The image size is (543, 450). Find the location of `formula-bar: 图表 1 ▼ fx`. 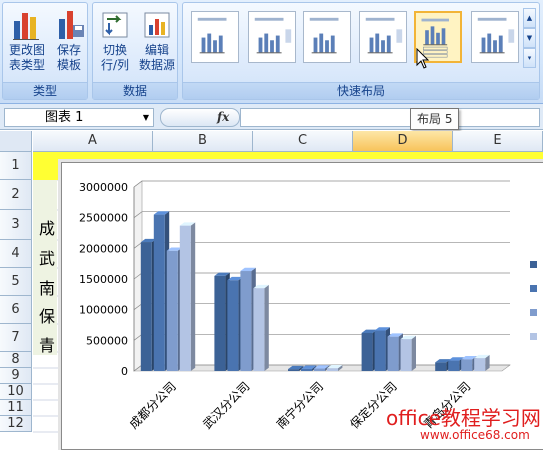

formula-bar: 图表 1 ▼ fx is located at coordinates (271, 117).